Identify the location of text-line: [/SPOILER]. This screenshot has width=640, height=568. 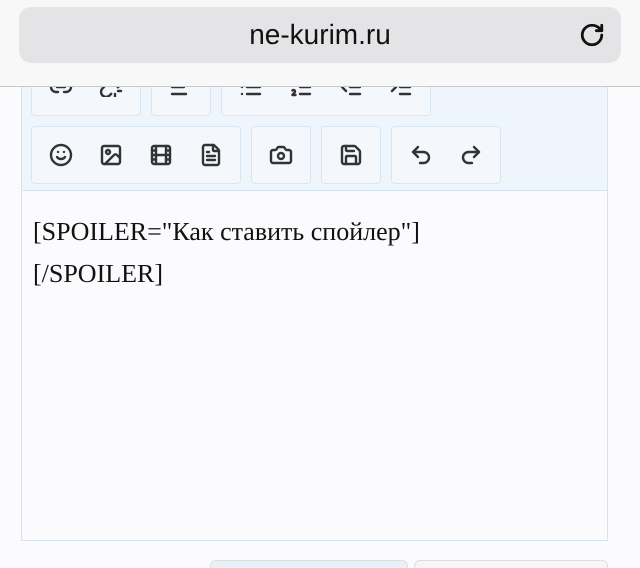
(98, 274).